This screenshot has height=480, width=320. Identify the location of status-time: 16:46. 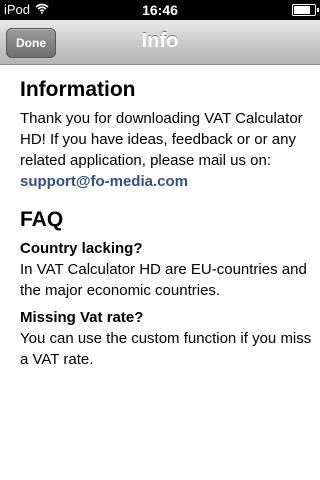
(160, 10).